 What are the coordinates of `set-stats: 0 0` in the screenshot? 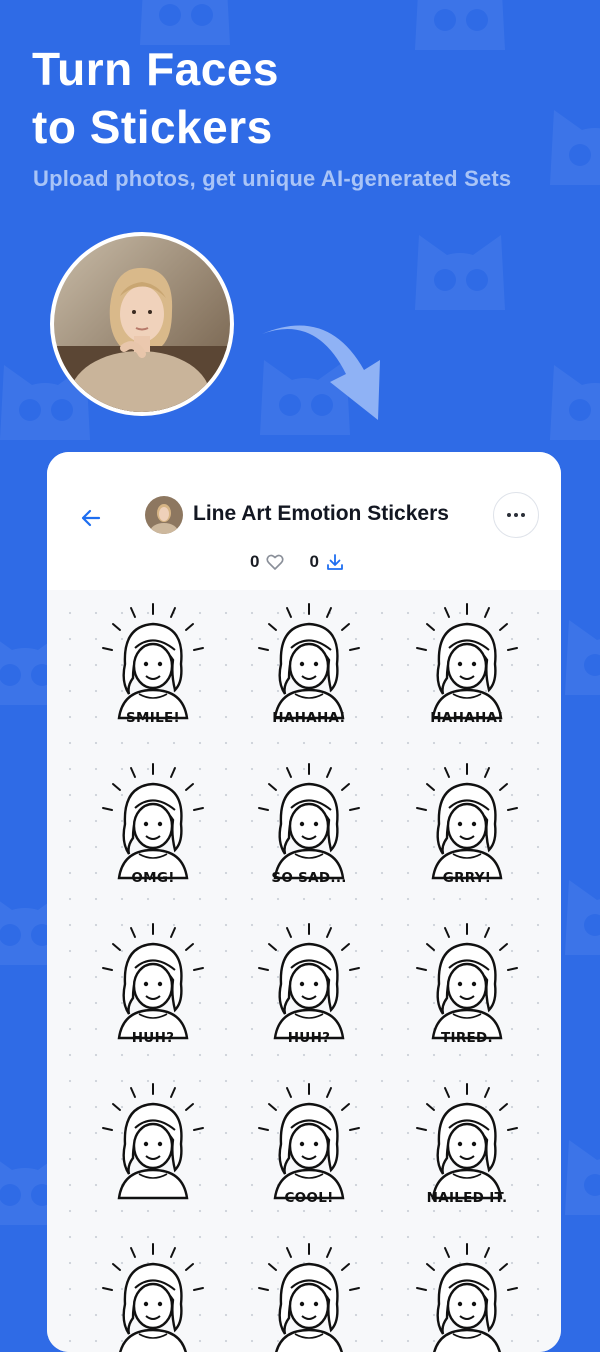 It's located at (297, 562).